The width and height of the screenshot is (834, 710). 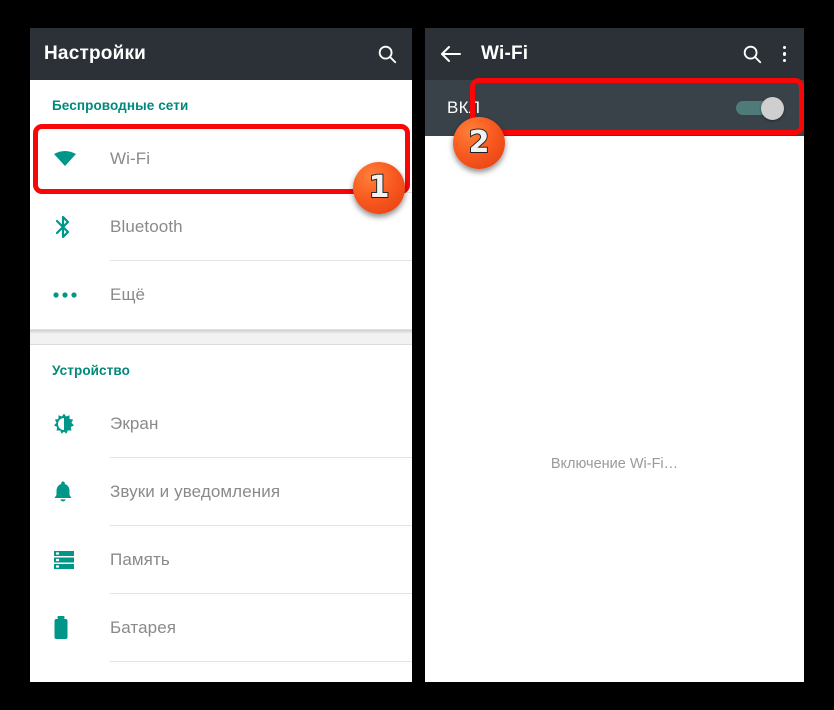 What do you see at coordinates (195, 491) in the screenshot?
I see `settings-row-label: Звуки и уведомления` at bounding box center [195, 491].